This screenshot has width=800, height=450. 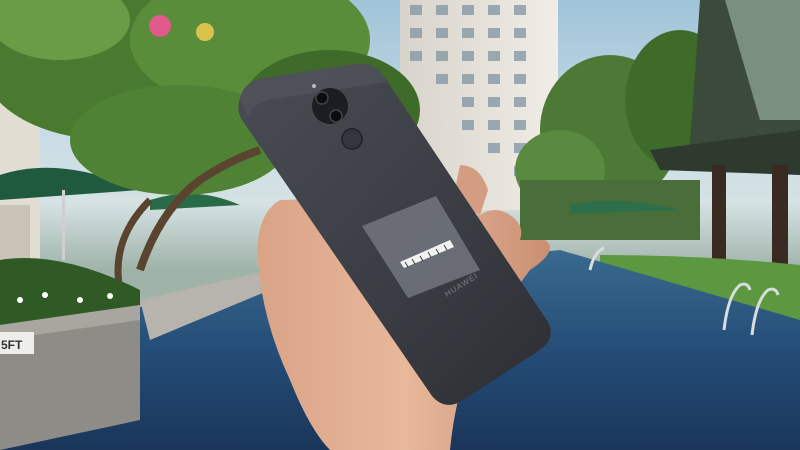 I want to click on depth-sign-text: 5FT, so click(x=11, y=345).